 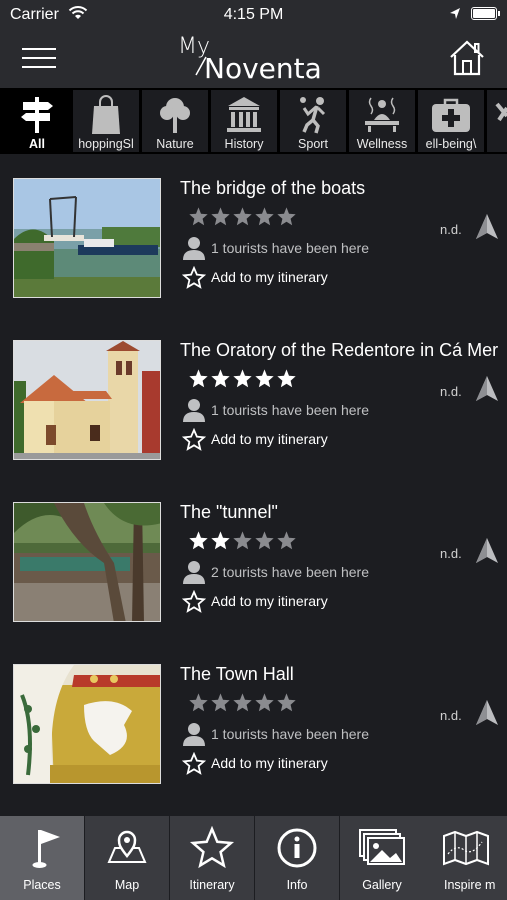 I want to click on museum-icon, so click(x=244, y=114).